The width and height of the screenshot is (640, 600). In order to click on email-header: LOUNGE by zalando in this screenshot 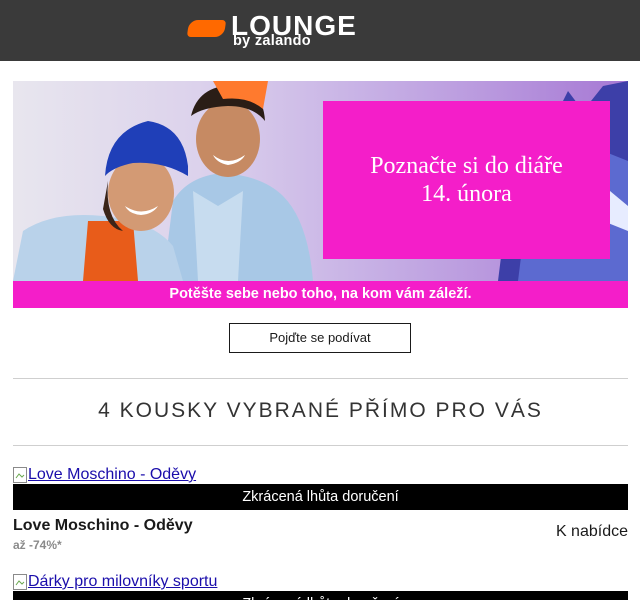, I will do `click(320, 30)`.